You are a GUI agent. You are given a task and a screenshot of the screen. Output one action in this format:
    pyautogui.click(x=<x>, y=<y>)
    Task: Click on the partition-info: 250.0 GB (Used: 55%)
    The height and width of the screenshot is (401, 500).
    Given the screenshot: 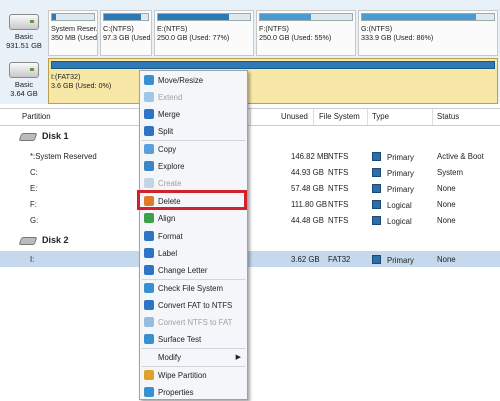 What is the action you would take?
    pyautogui.click(x=295, y=37)
    